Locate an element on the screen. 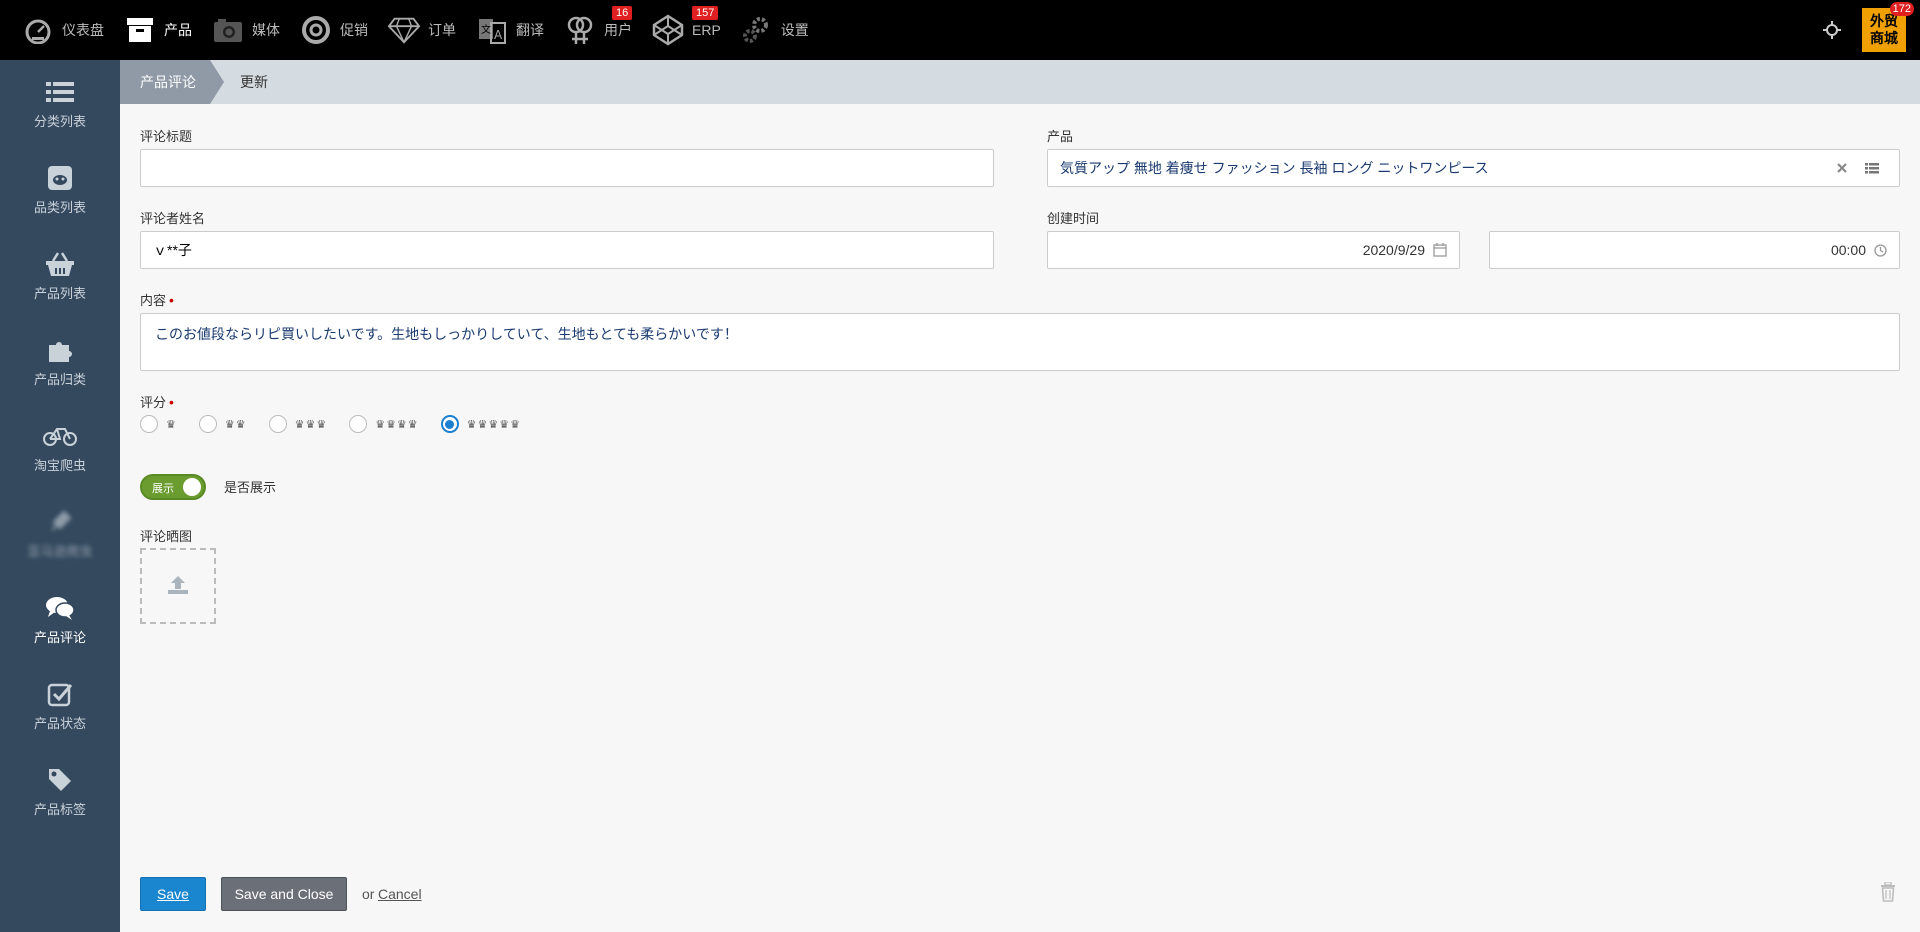  svg-text: A is located at coordinates (498, 35).